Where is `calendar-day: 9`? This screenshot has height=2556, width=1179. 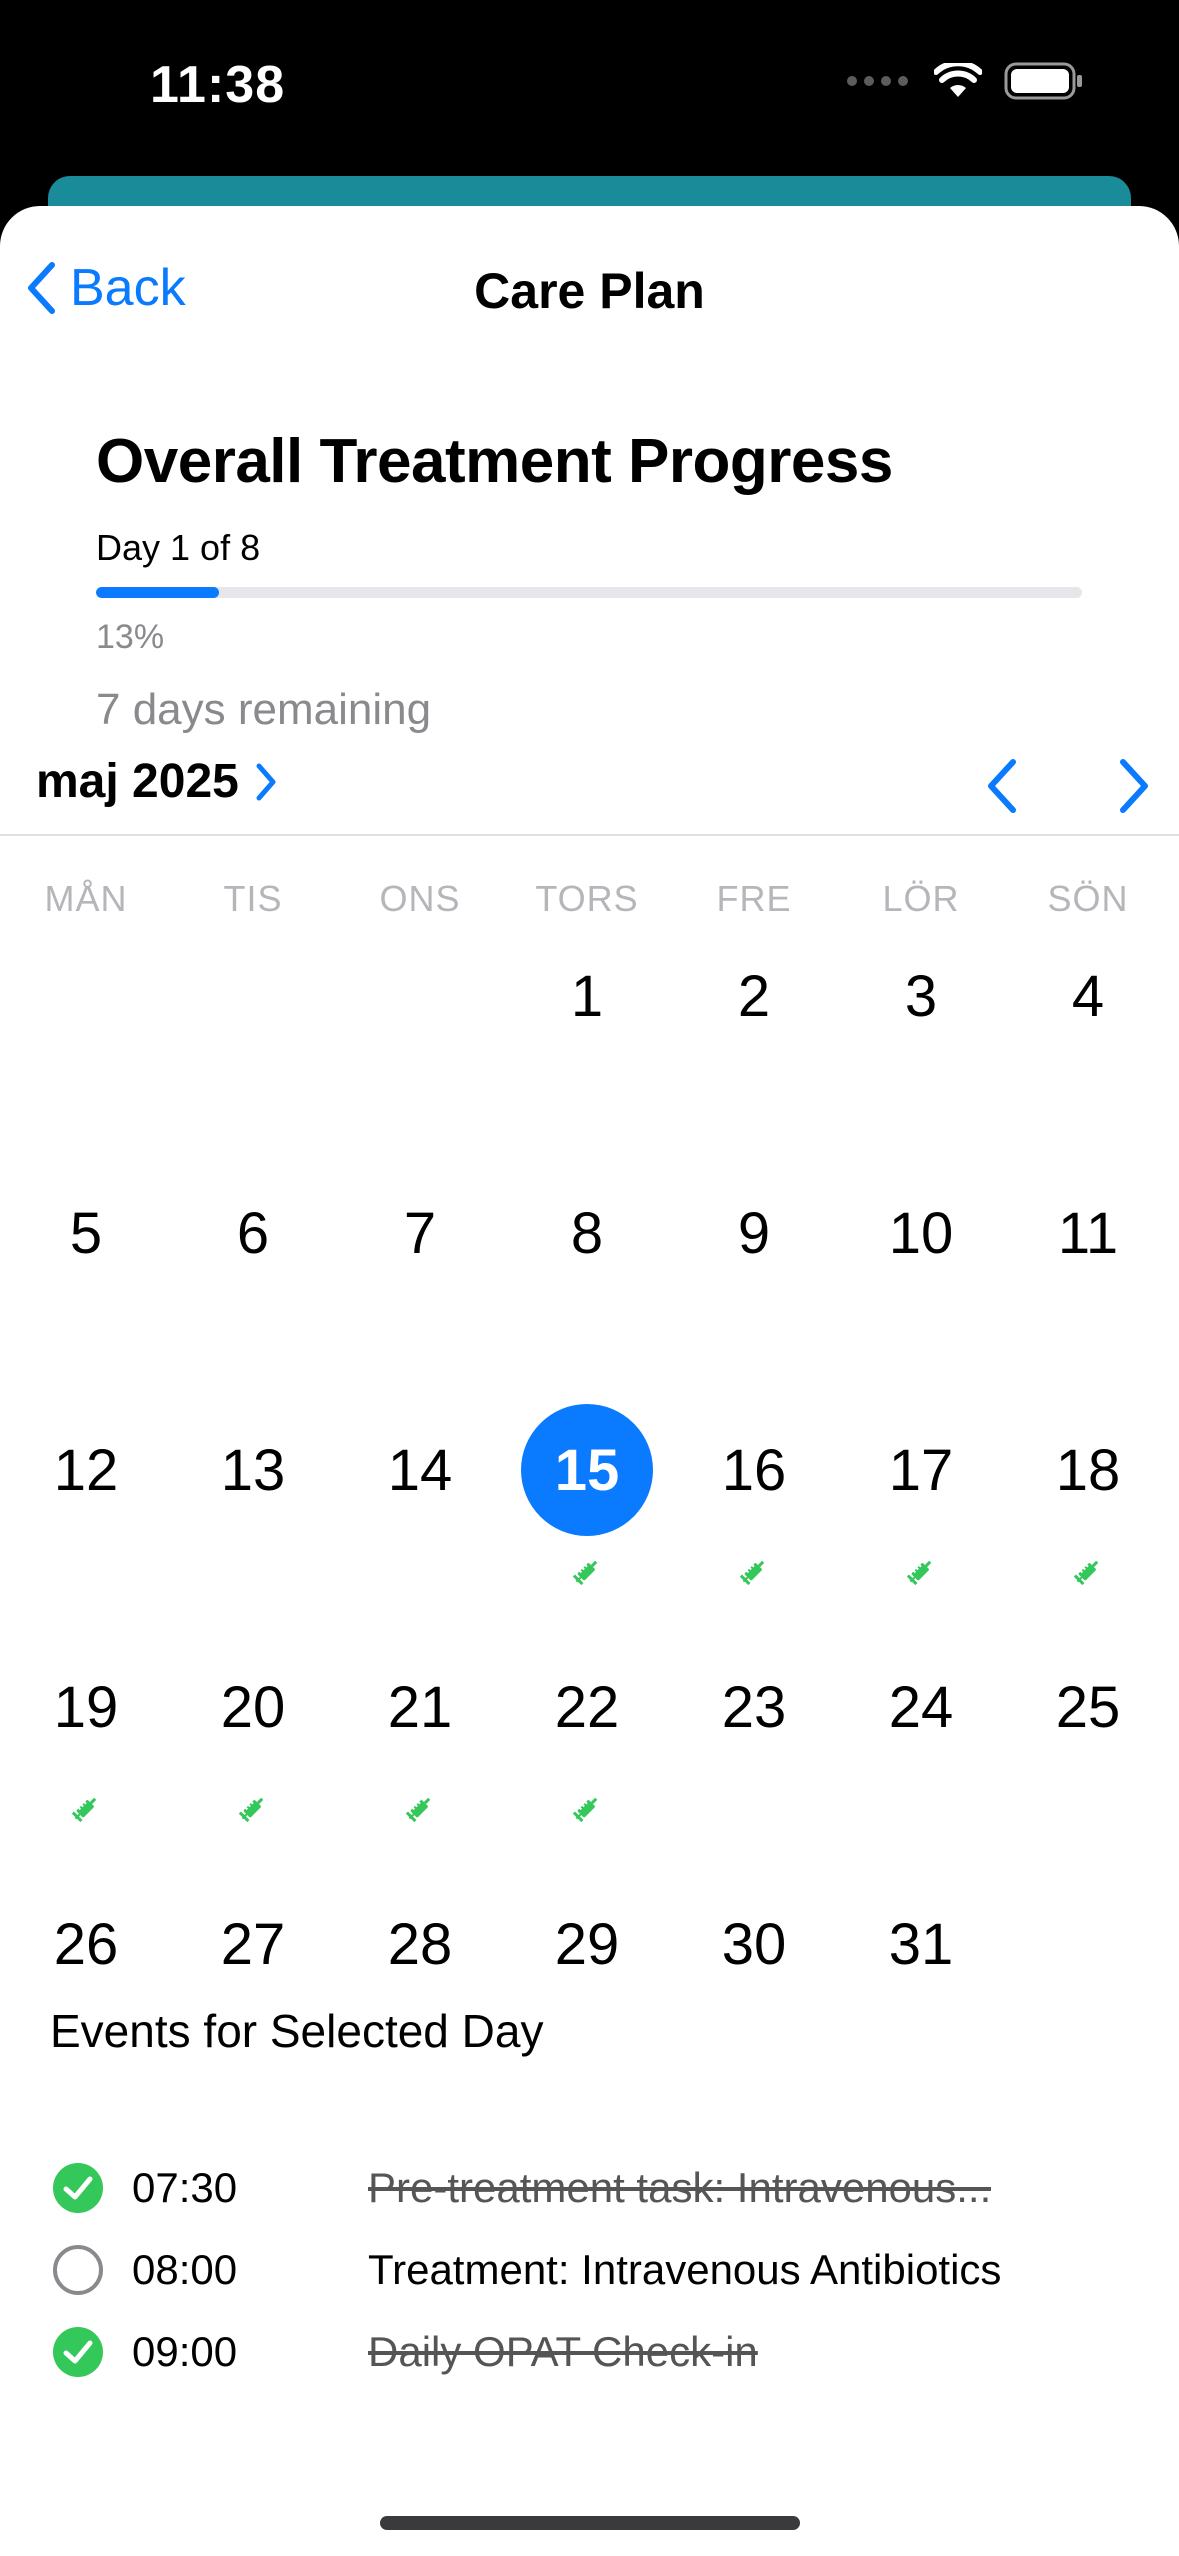
calendar-day: 9 is located at coordinates (754, 1280).